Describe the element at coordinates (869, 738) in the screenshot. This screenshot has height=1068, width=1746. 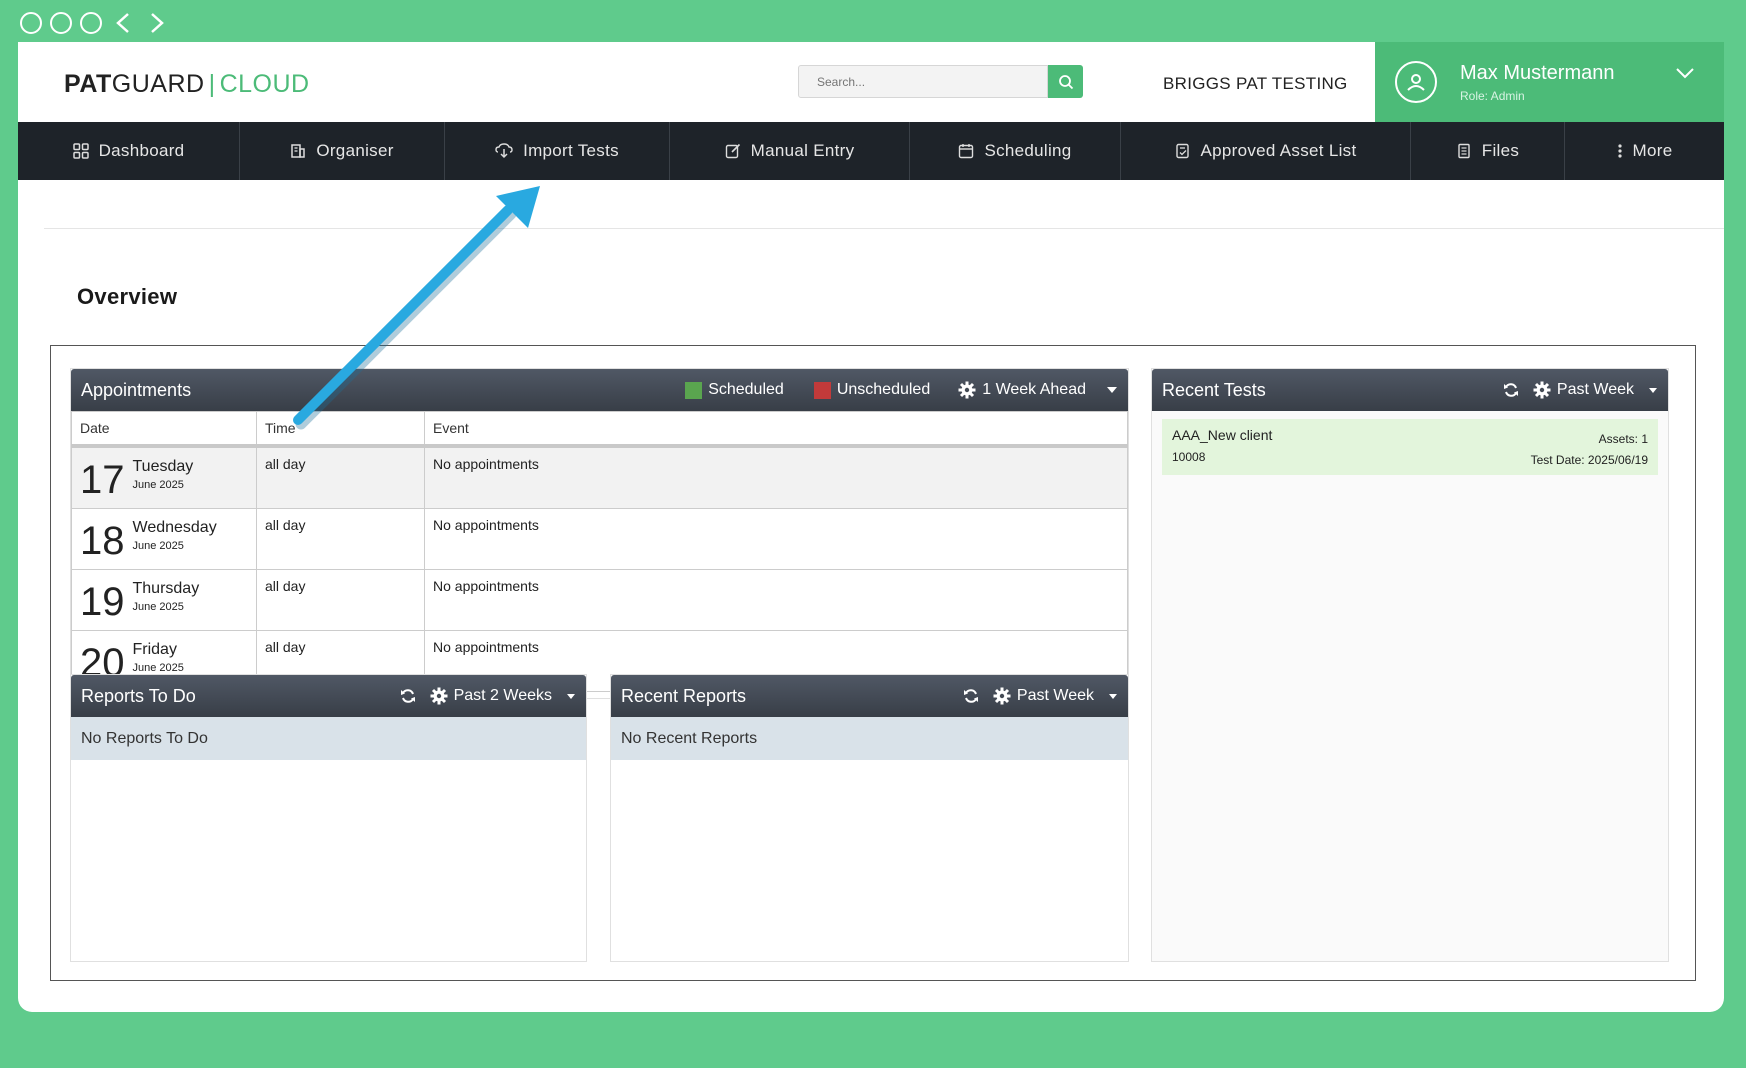
I see `recent-reports-empty-message: No Recent Reports` at that location.